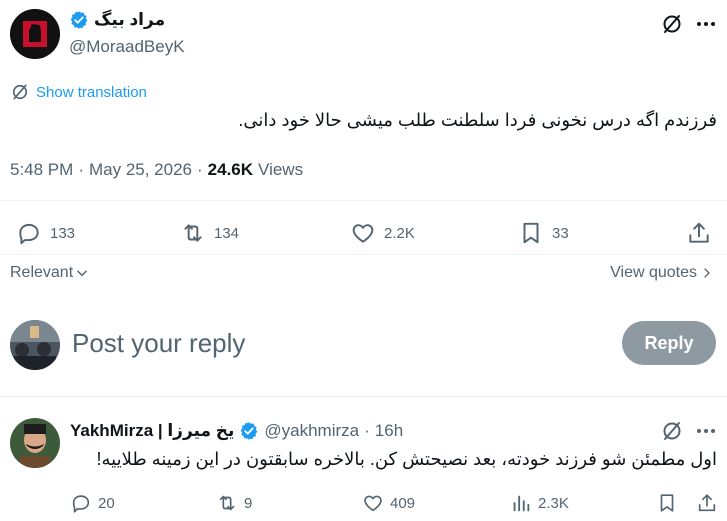 This screenshot has width=727, height=521. What do you see at coordinates (248, 503) in the screenshot?
I see `comment-repost-count: 9` at bounding box center [248, 503].